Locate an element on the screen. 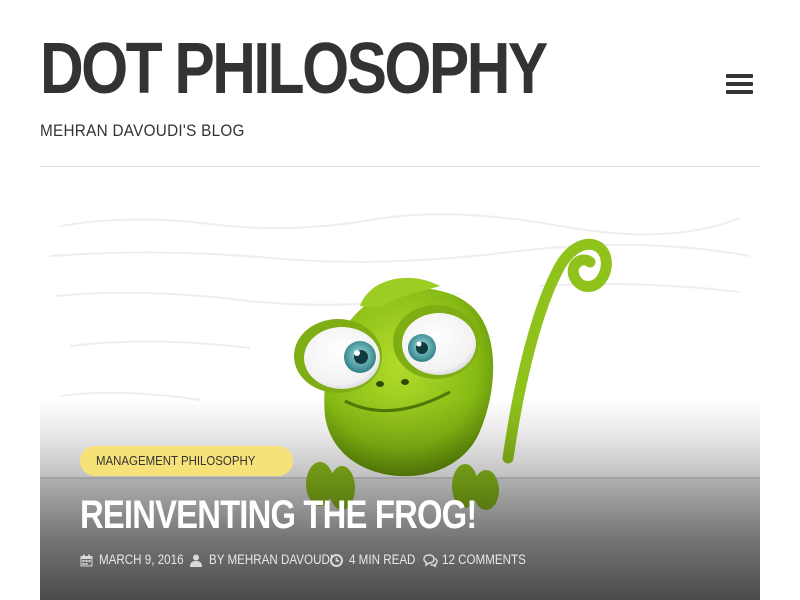  hamburger-menu-icon is located at coordinates (740, 84).